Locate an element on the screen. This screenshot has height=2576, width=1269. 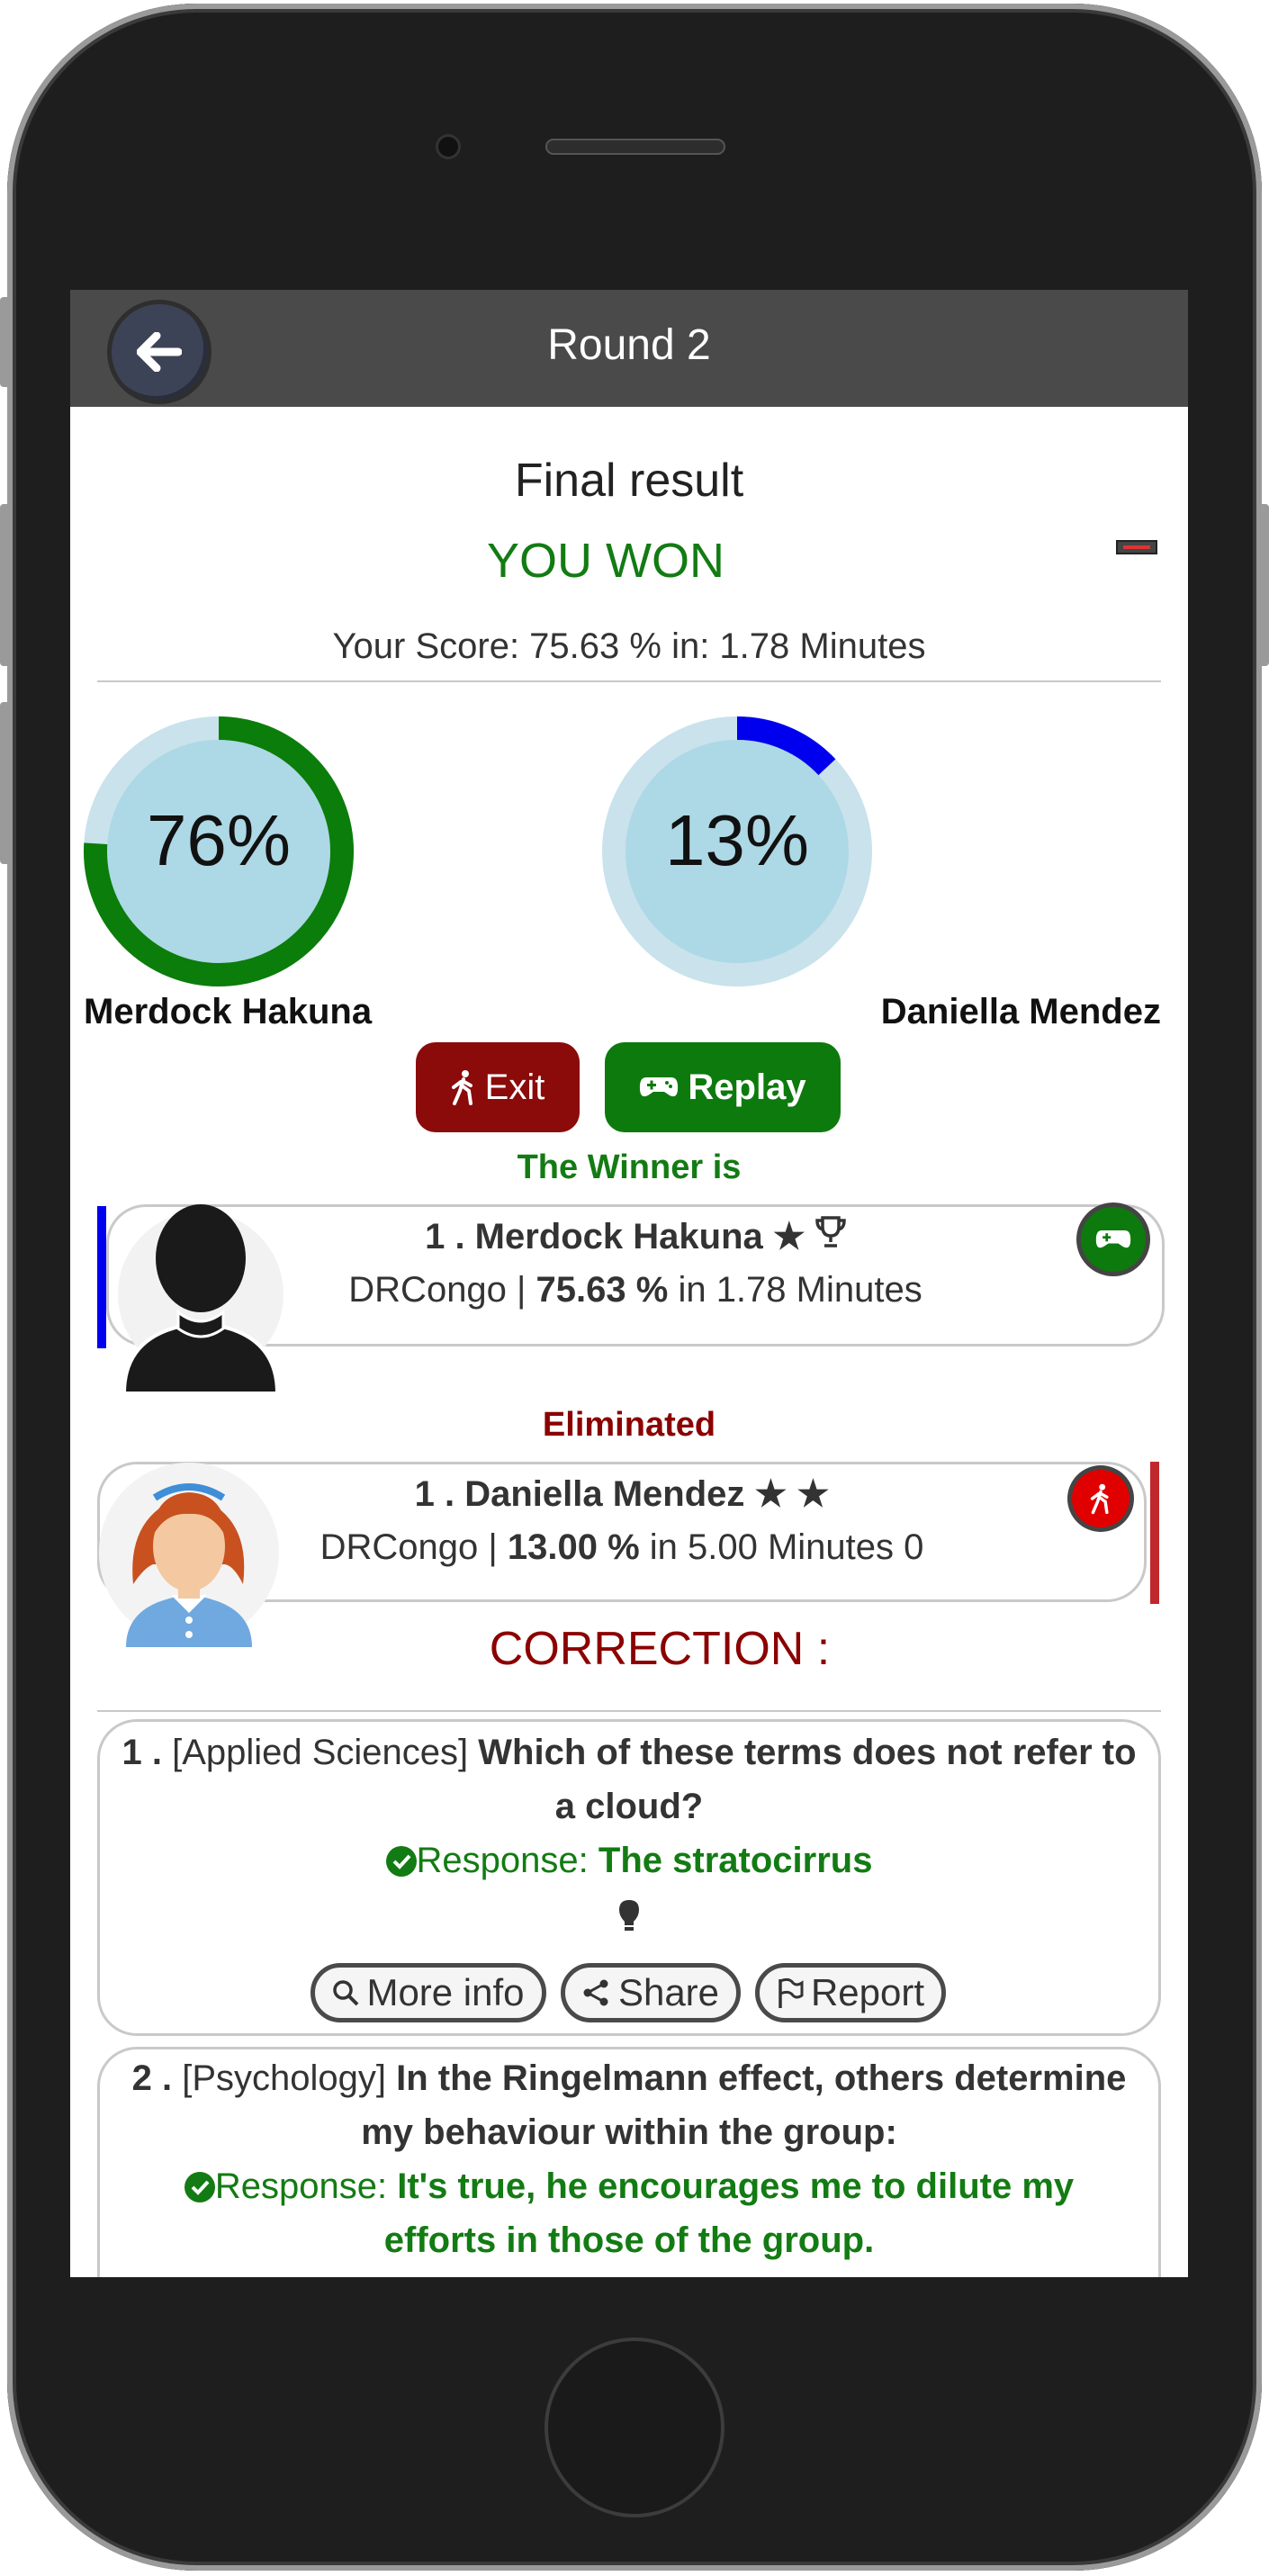
player1-percent: 76% is located at coordinates (219, 840).